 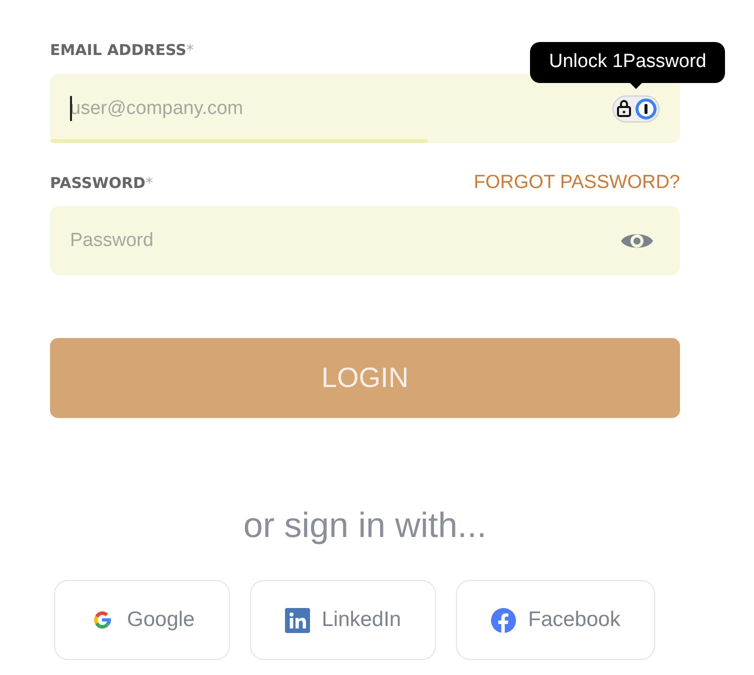 I want to click on email-field: user@company.com, so click(x=365, y=108).